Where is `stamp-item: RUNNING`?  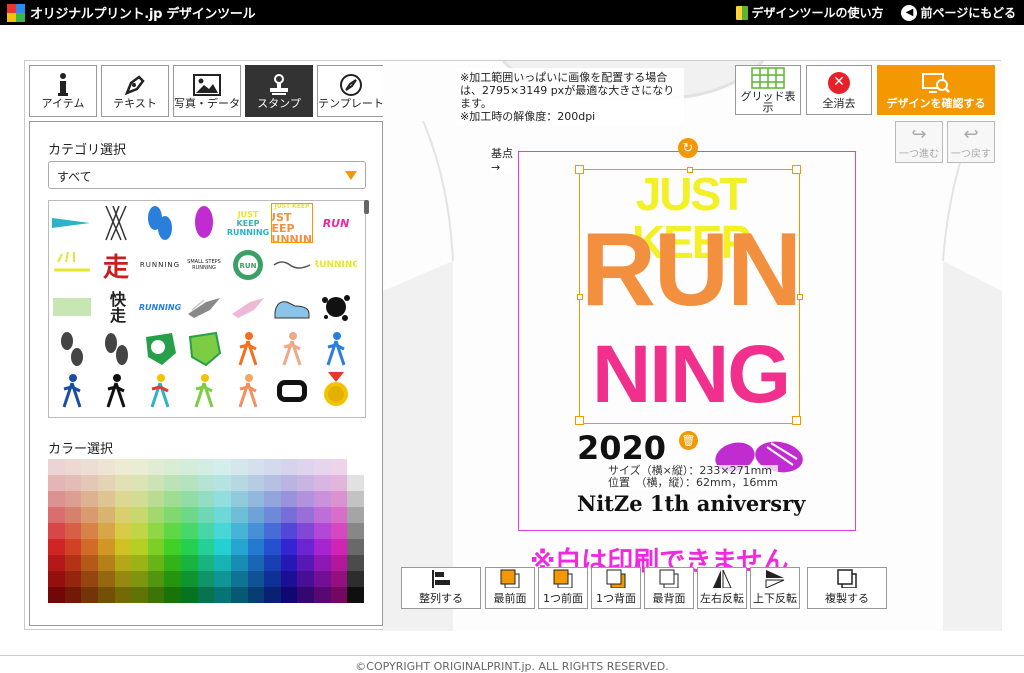 stamp-item: RUNNING is located at coordinates (336, 265).